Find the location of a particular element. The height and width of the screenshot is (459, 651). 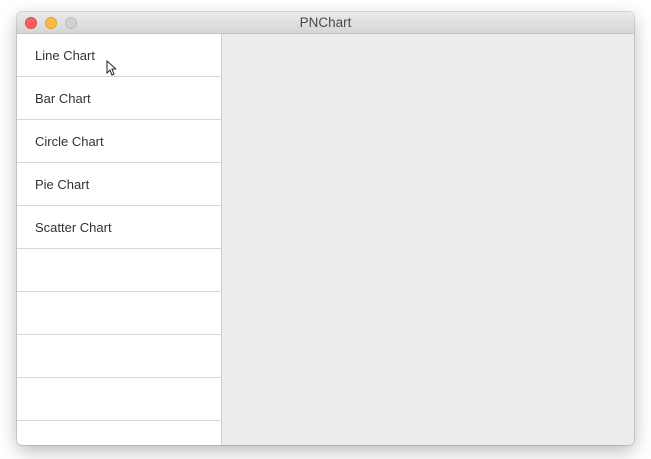

list-item-label: Line Chart is located at coordinates (65, 55).